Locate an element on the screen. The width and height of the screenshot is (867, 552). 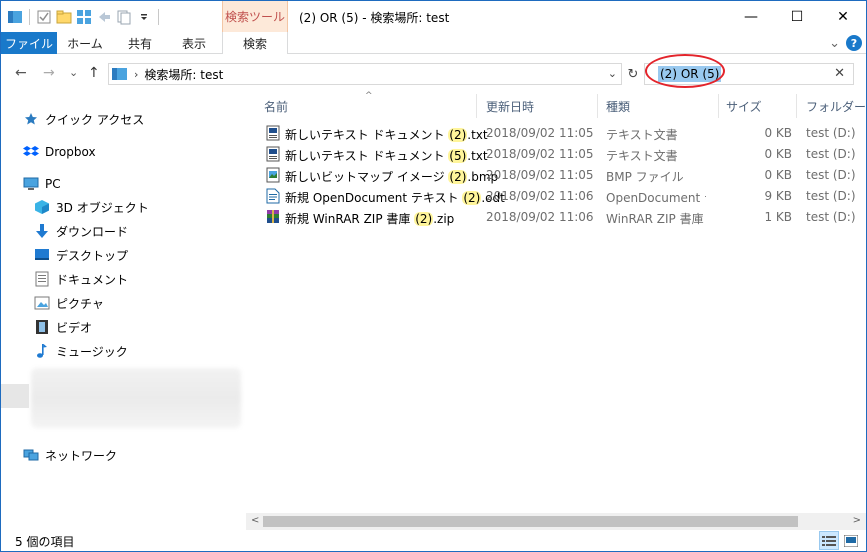
back-button: ← is located at coordinates (21, 73).